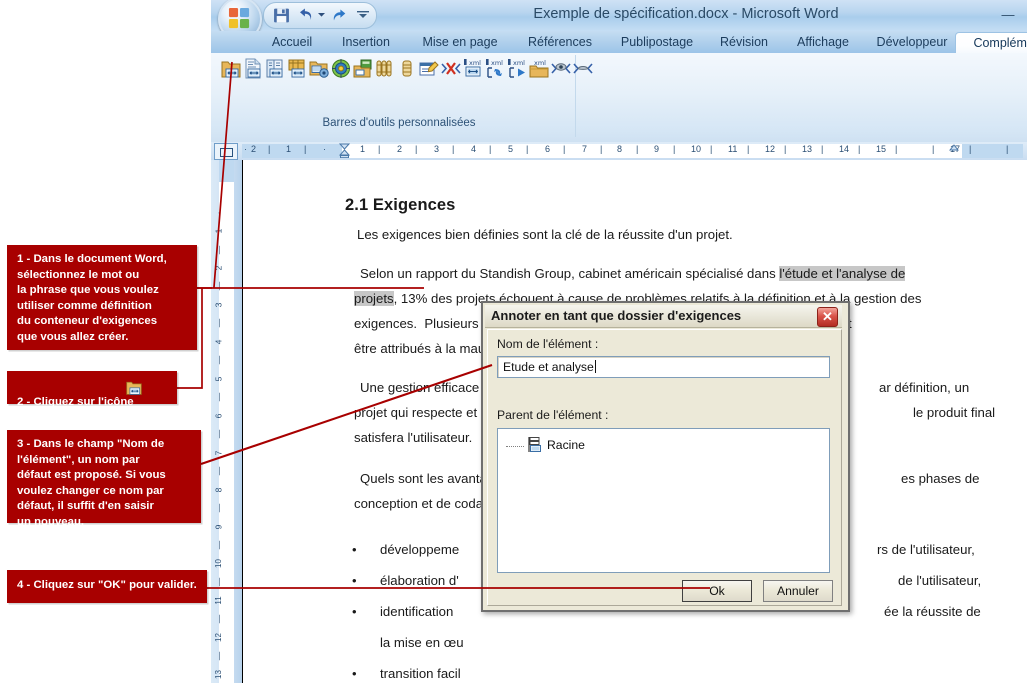  Describe the element at coordinates (340, 15) in the screenshot. I see `redo-icon` at that location.